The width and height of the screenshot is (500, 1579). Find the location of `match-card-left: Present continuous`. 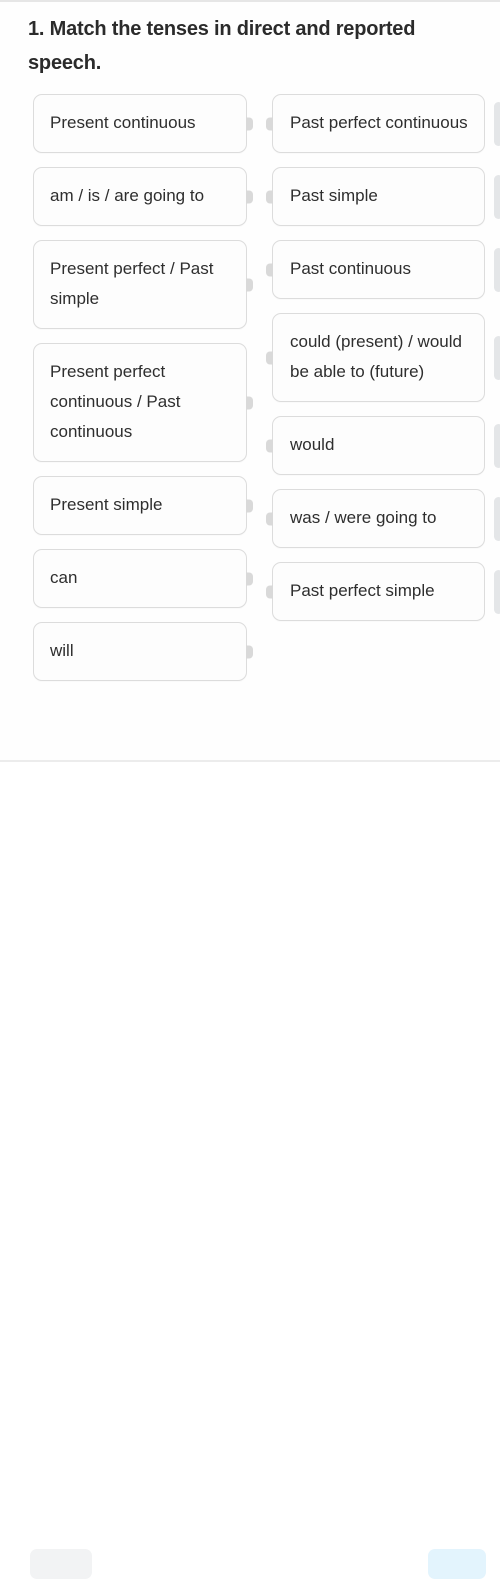

match-card-left: Present continuous is located at coordinates (143, 123).